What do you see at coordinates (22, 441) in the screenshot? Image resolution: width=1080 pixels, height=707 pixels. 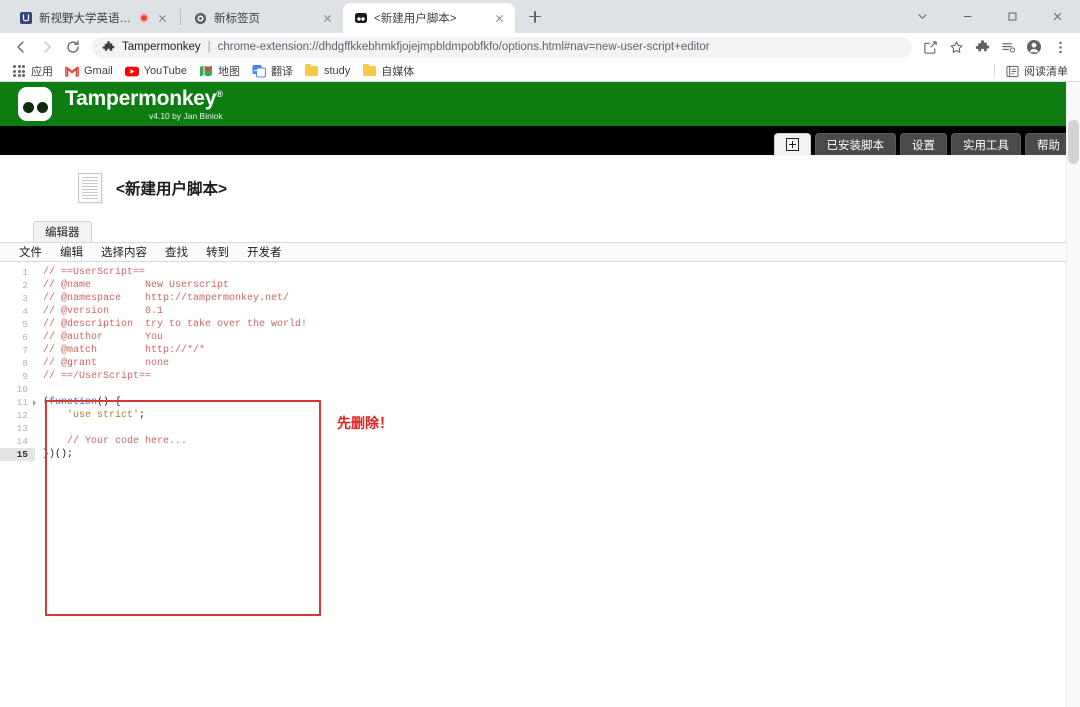 I see `line-number: 14` at bounding box center [22, 441].